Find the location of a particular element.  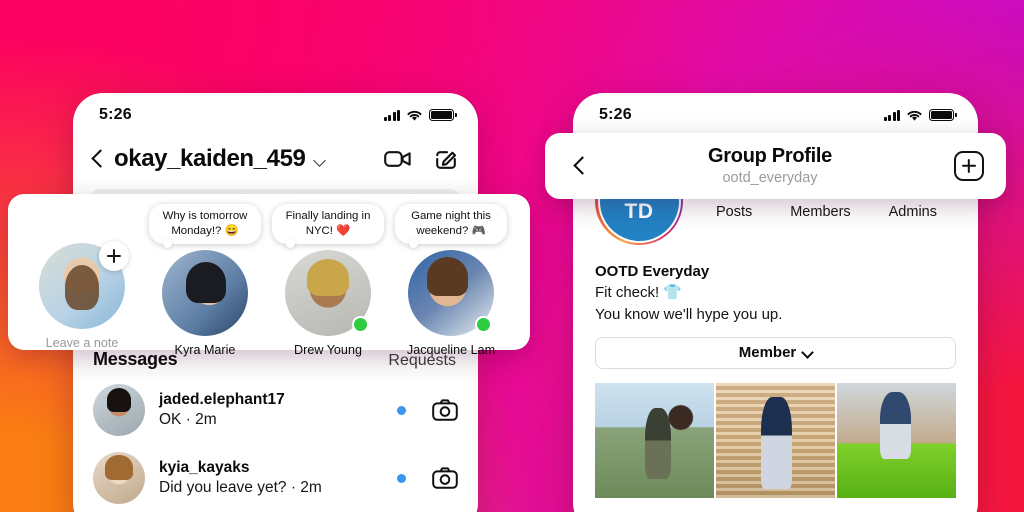

member-button-label: Member is located at coordinates (767, 353).